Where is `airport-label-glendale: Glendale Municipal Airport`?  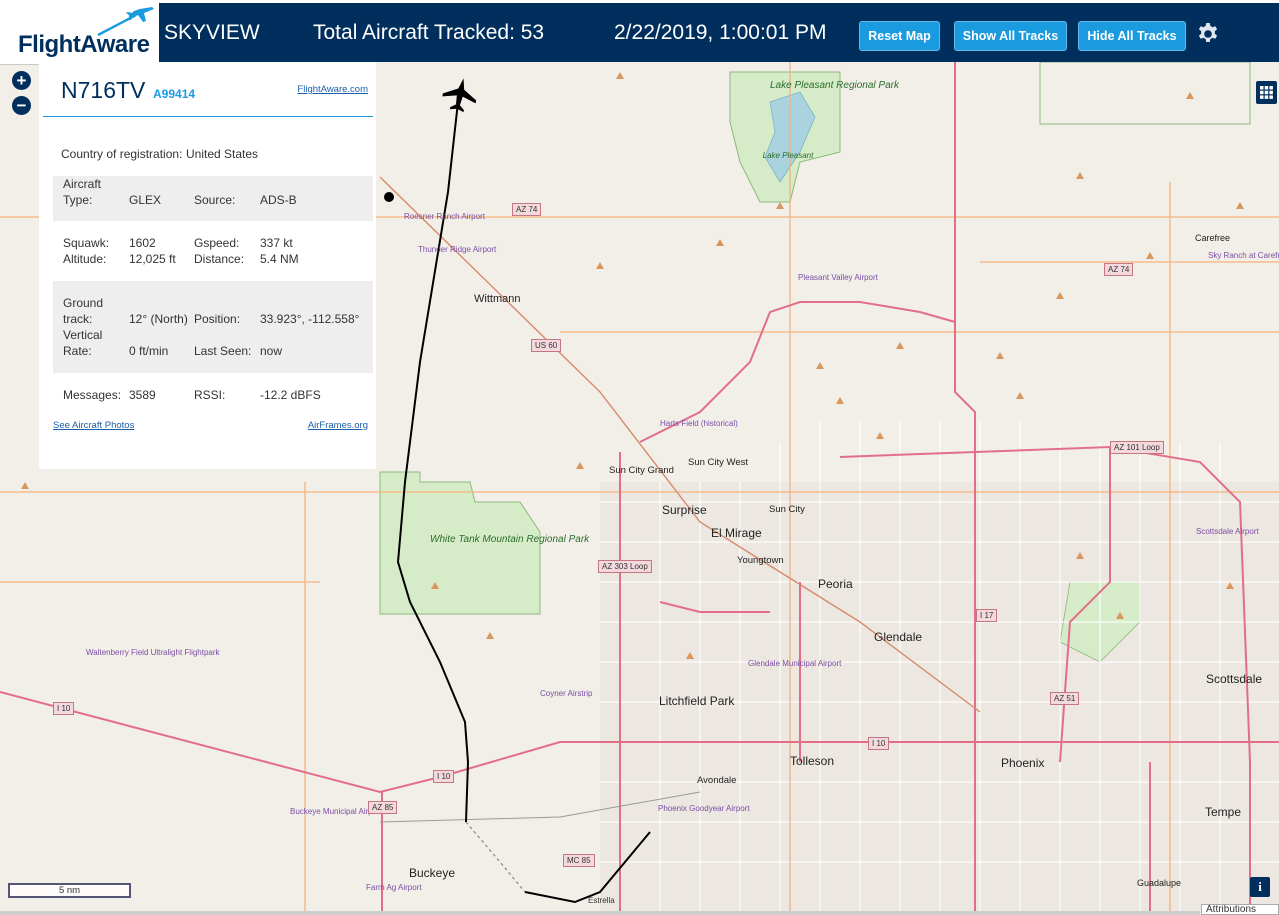 airport-label-glendale: Glendale Municipal Airport is located at coordinates (794, 663).